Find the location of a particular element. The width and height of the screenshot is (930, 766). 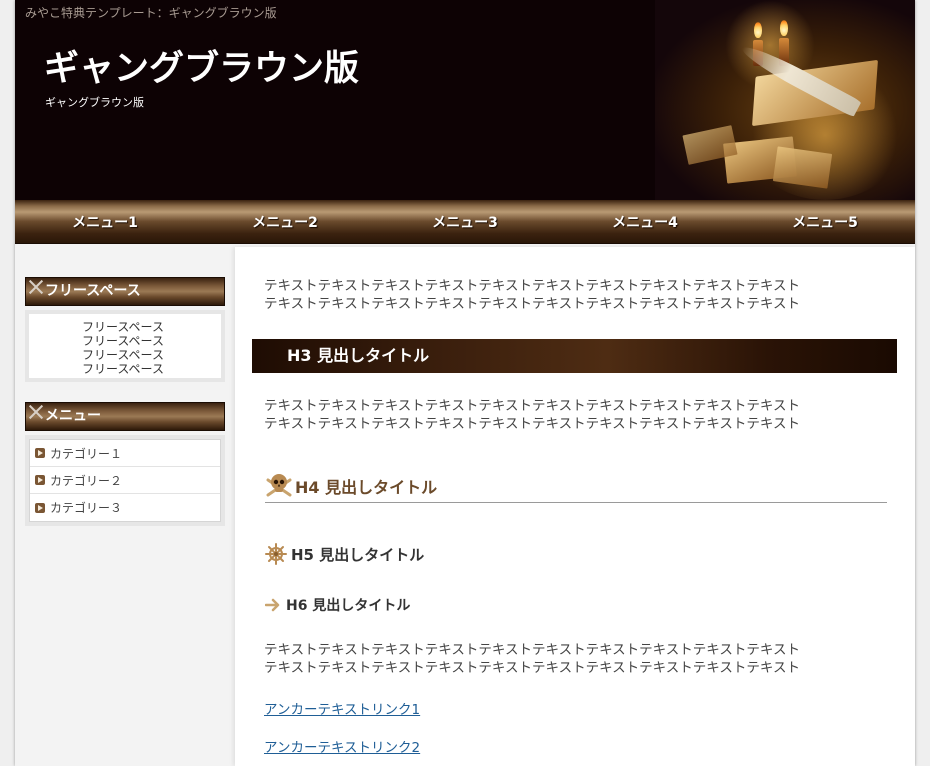

heading-h5-text: H5 見出しタイトル is located at coordinates (358, 554).